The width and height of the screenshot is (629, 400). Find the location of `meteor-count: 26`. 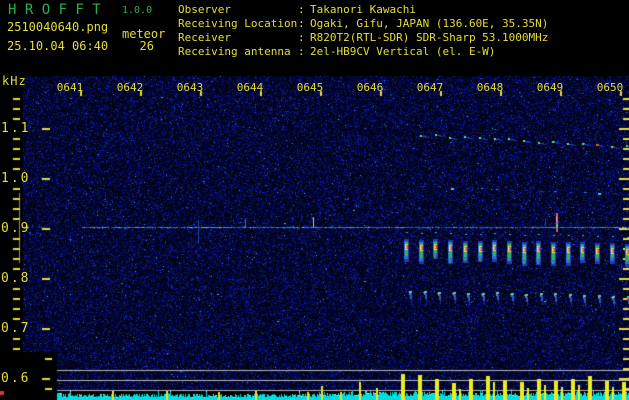

meteor-count: 26 is located at coordinates (146, 46).